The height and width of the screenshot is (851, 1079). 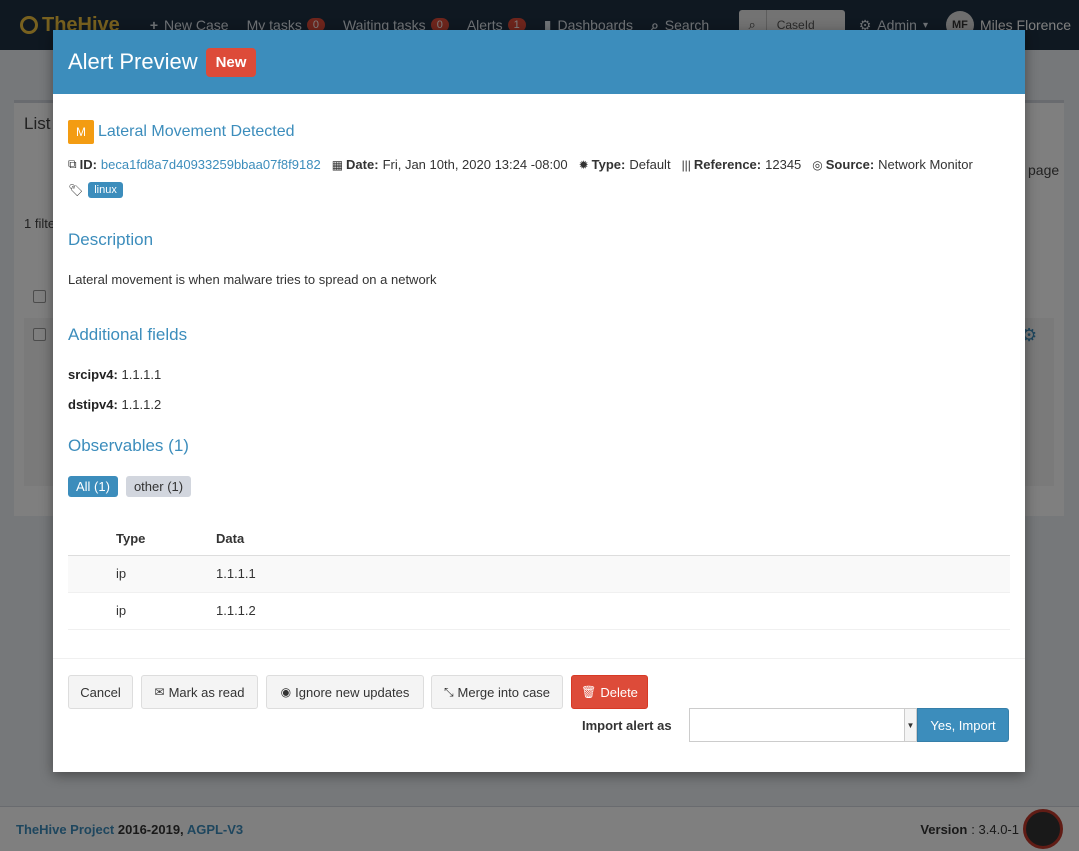 What do you see at coordinates (727, 164) in the screenshot?
I see `meta-reference-label: Reference:` at bounding box center [727, 164].